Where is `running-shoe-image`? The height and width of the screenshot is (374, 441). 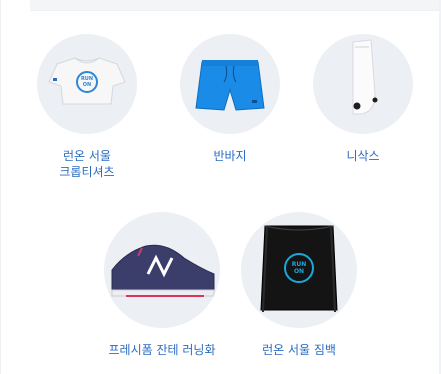 running-shoe-image is located at coordinates (162, 270).